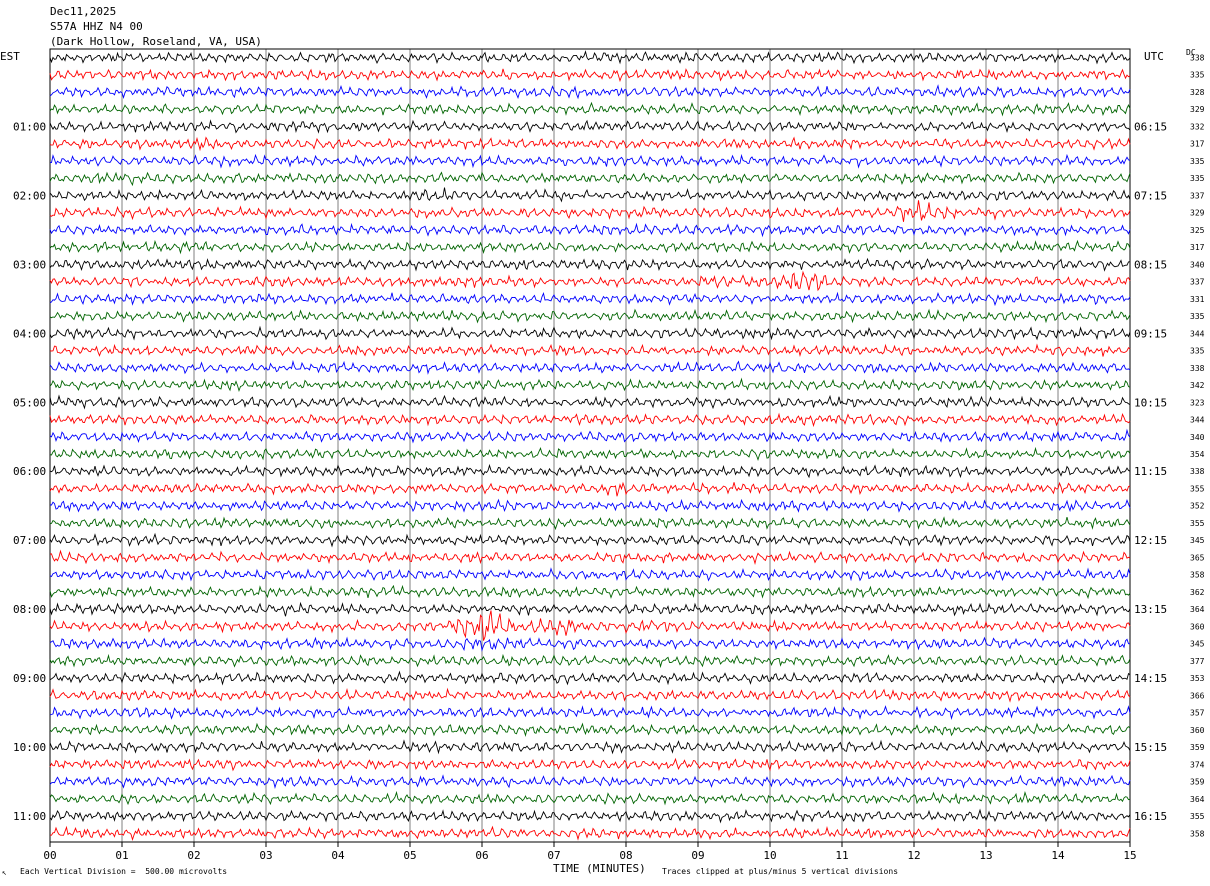 The height and width of the screenshot is (886, 1210). I want to click on dc-offset-label: 323, so click(1197, 402).